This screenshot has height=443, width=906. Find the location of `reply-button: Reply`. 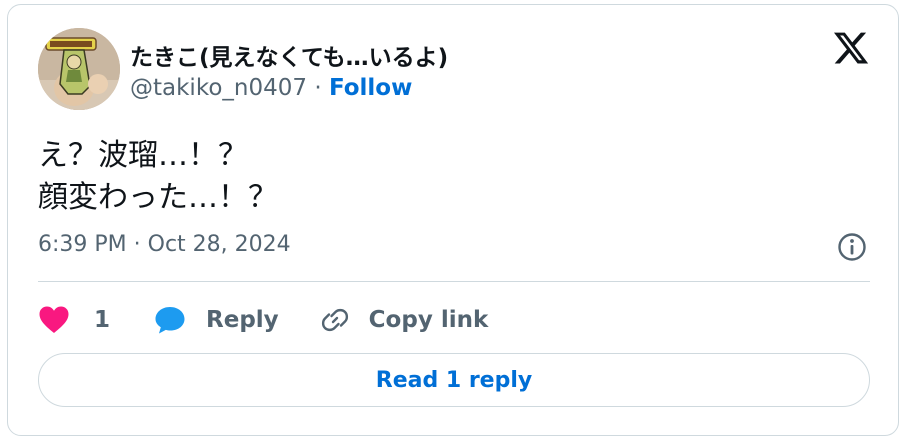

reply-button: Reply is located at coordinates (216, 320).